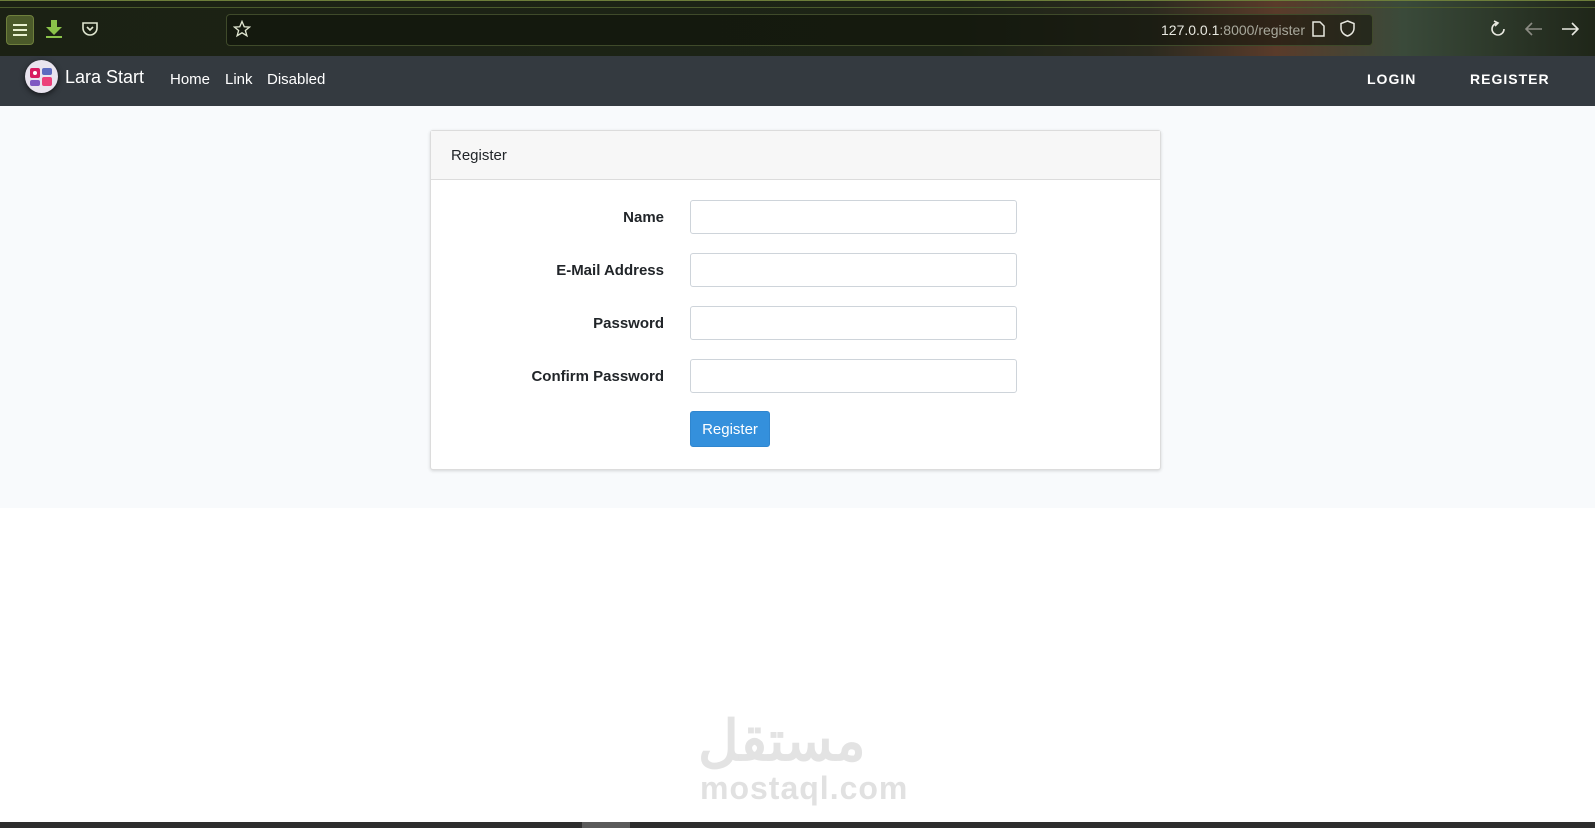 Image resolution: width=1595 pixels, height=828 pixels. What do you see at coordinates (239, 79) in the screenshot?
I see `nav-link-link: Link` at bounding box center [239, 79].